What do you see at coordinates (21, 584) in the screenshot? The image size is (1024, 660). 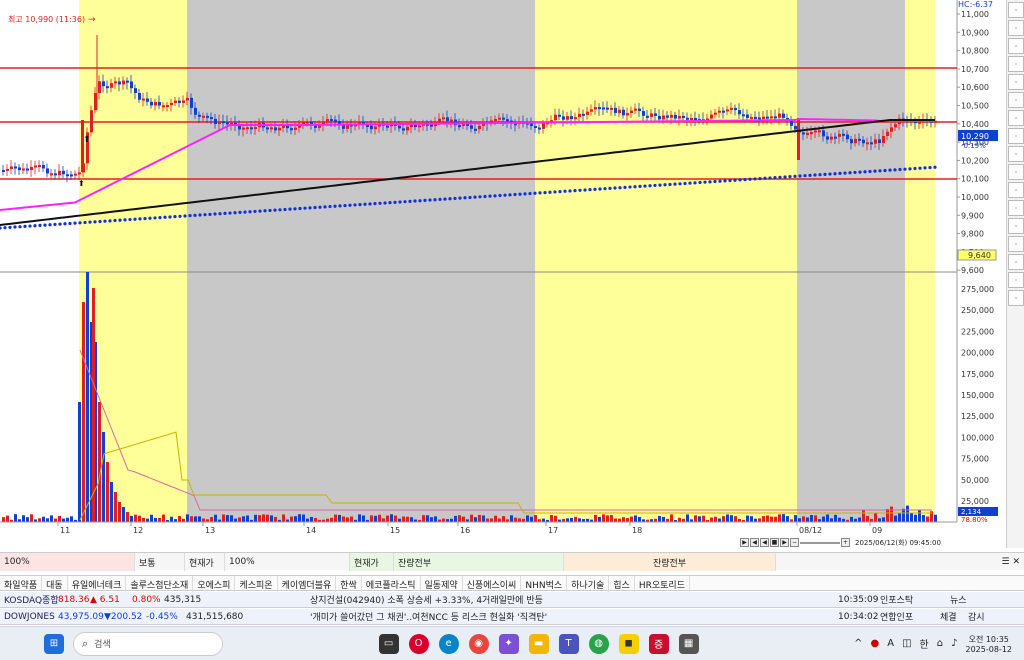 I see `watch-tag: 화일약품` at bounding box center [21, 584].